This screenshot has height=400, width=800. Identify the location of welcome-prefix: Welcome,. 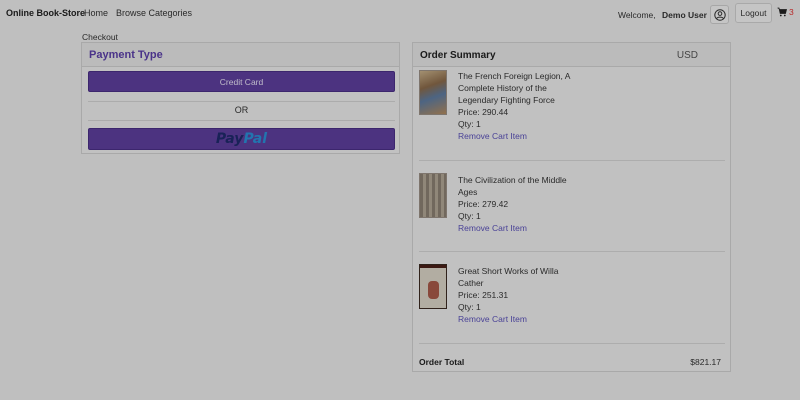
(637, 15).